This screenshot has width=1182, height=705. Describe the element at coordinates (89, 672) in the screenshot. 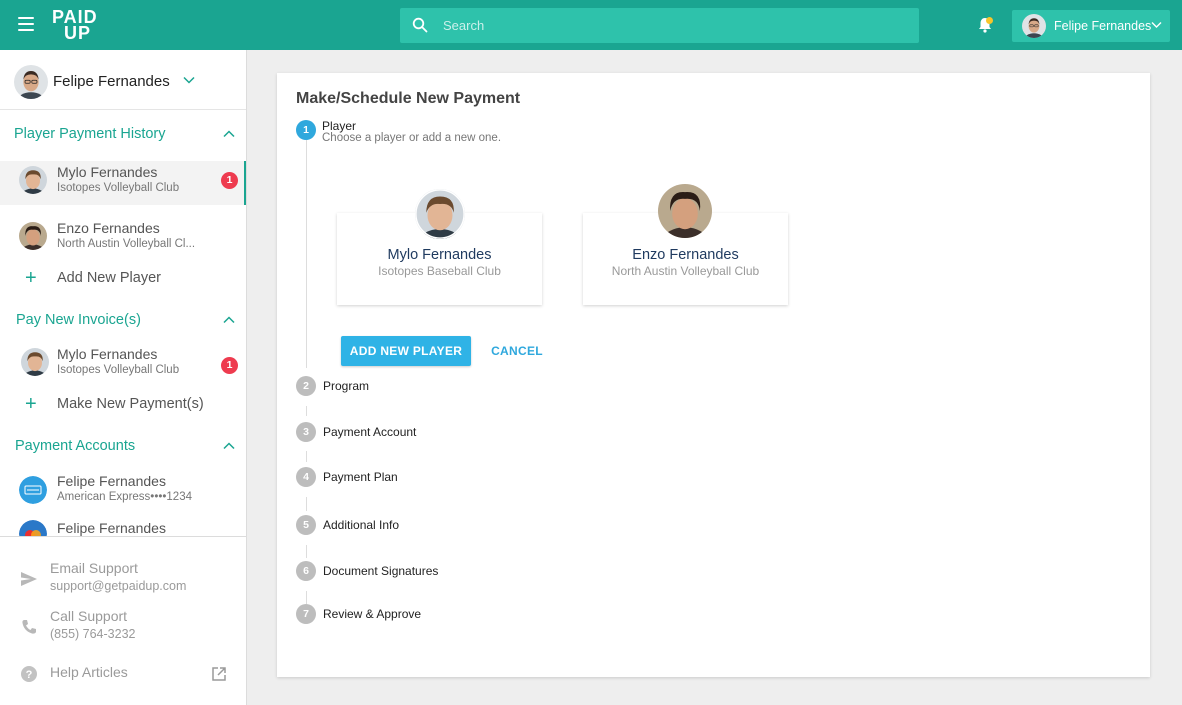

I see `help-articles-label: Help Articles` at that location.